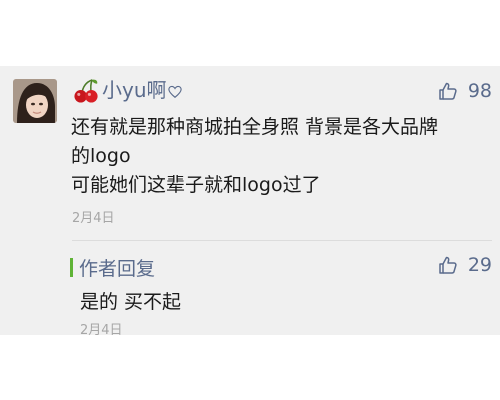 This screenshot has width=500, height=400. I want to click on like-count: 98, so click(479, 91).